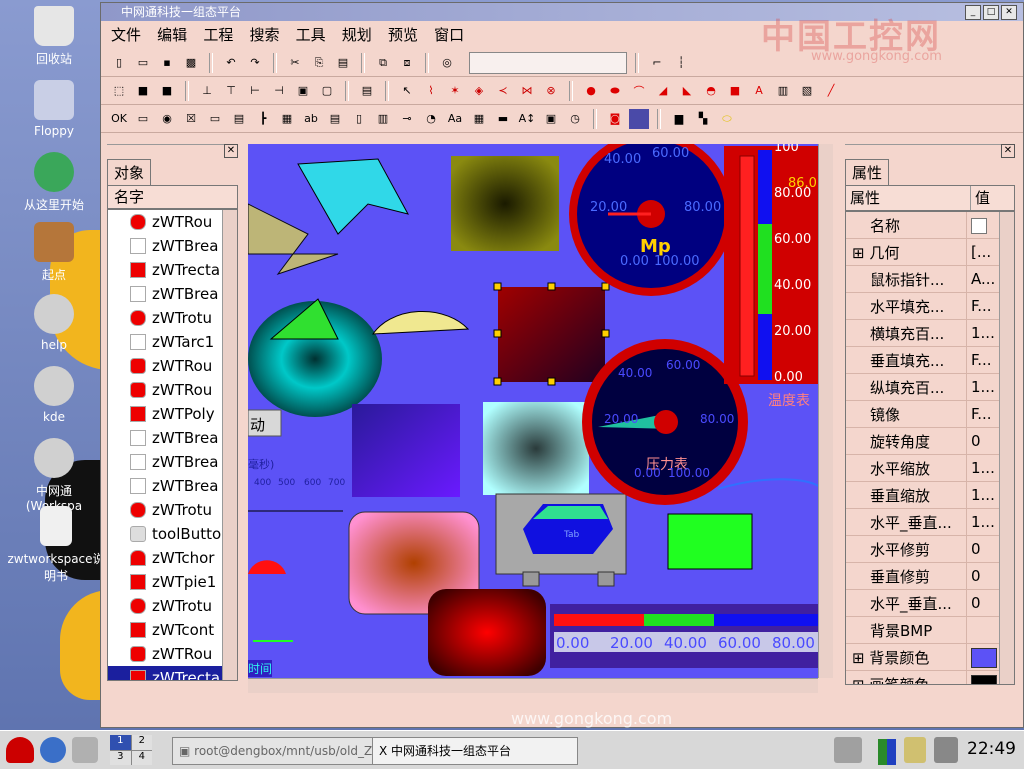 Image resolution: width=1024 pixels, height=769 pixels. Describe the element at coordinates (287, 119) in the screenshot. I see `table-icon: ▦` at that location.